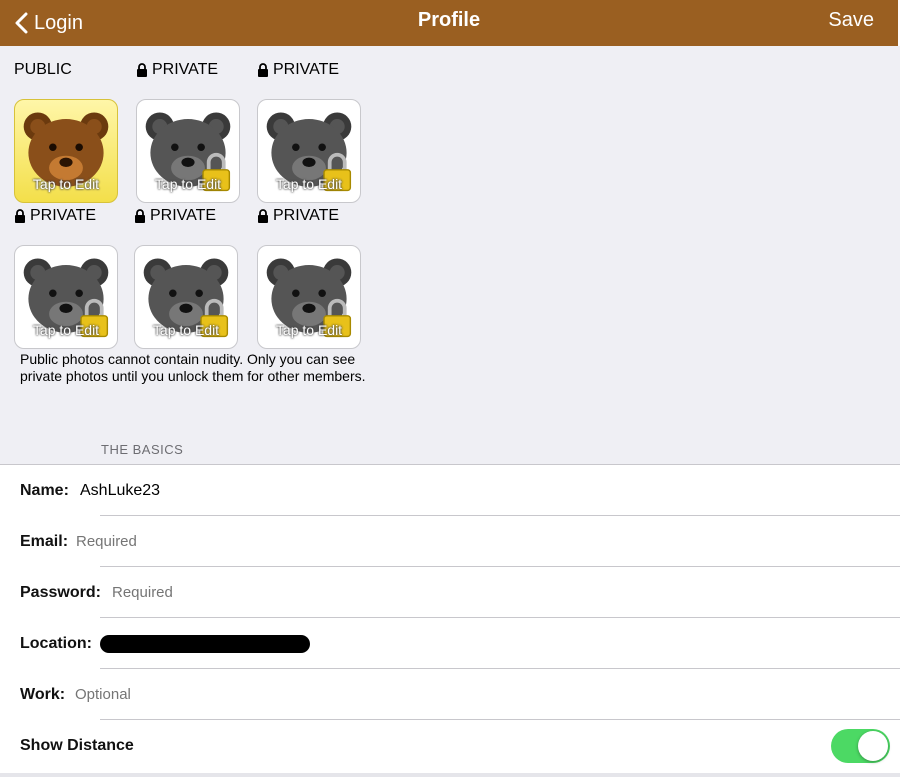  I want to click on name-field, so click(330, 490).